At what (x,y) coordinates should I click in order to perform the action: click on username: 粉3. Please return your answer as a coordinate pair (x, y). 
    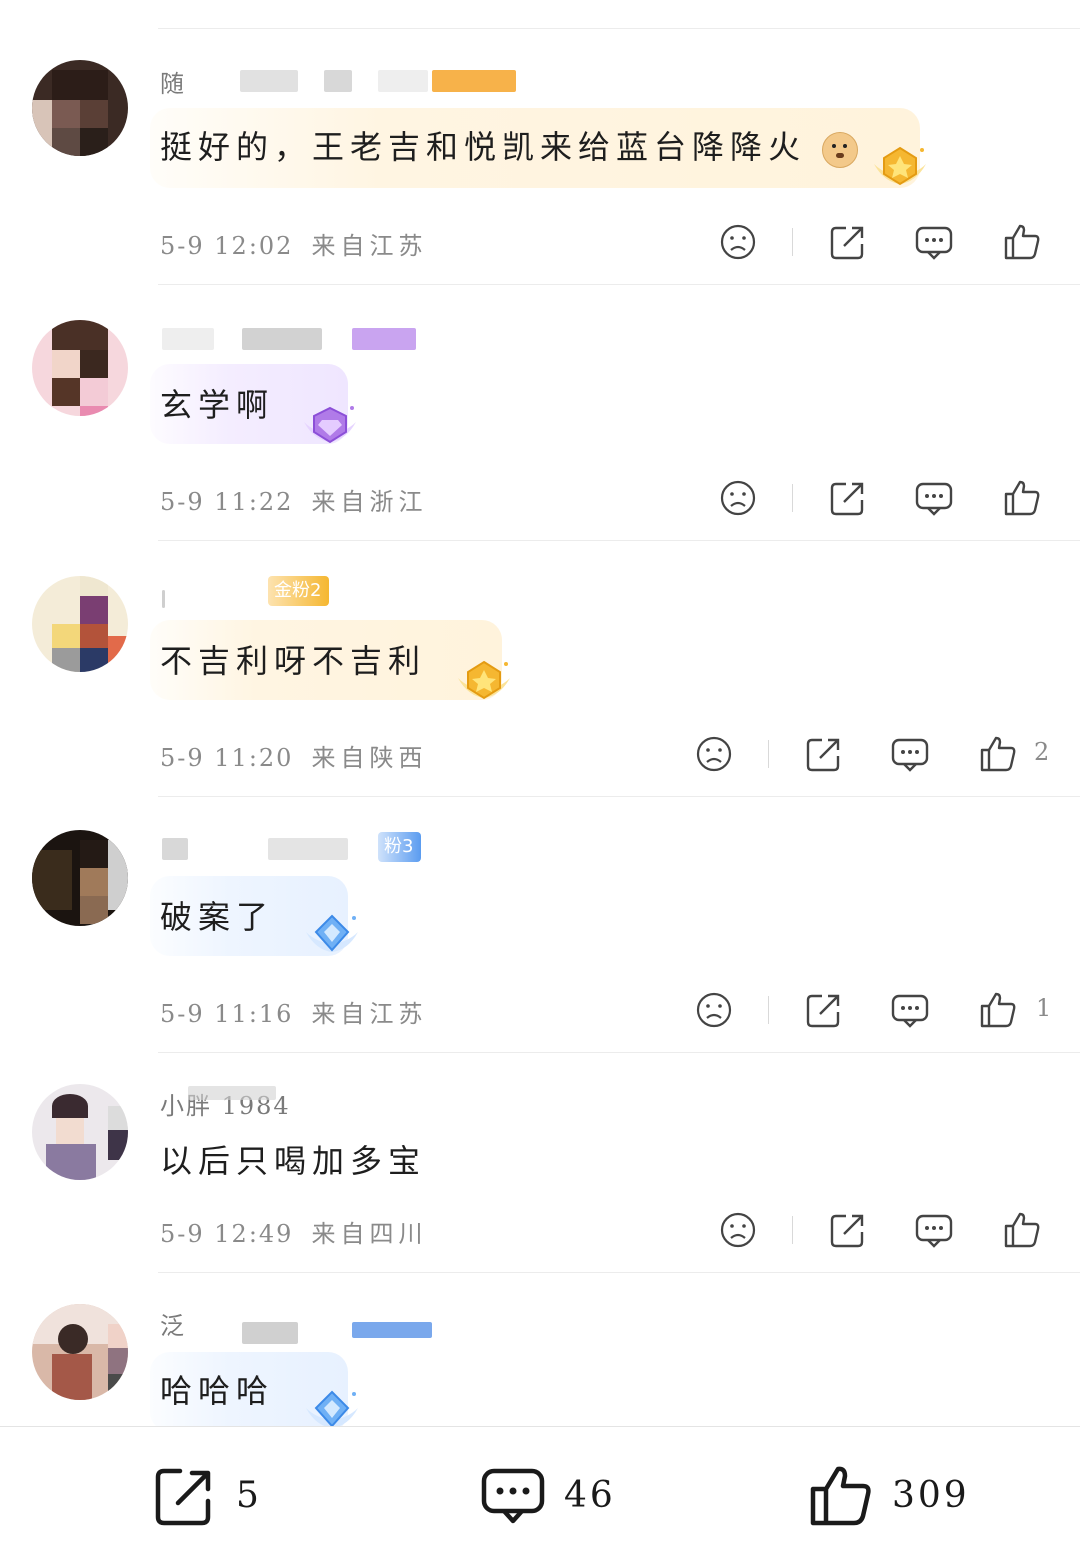
    Looking at the image, I should click on (310, 848).